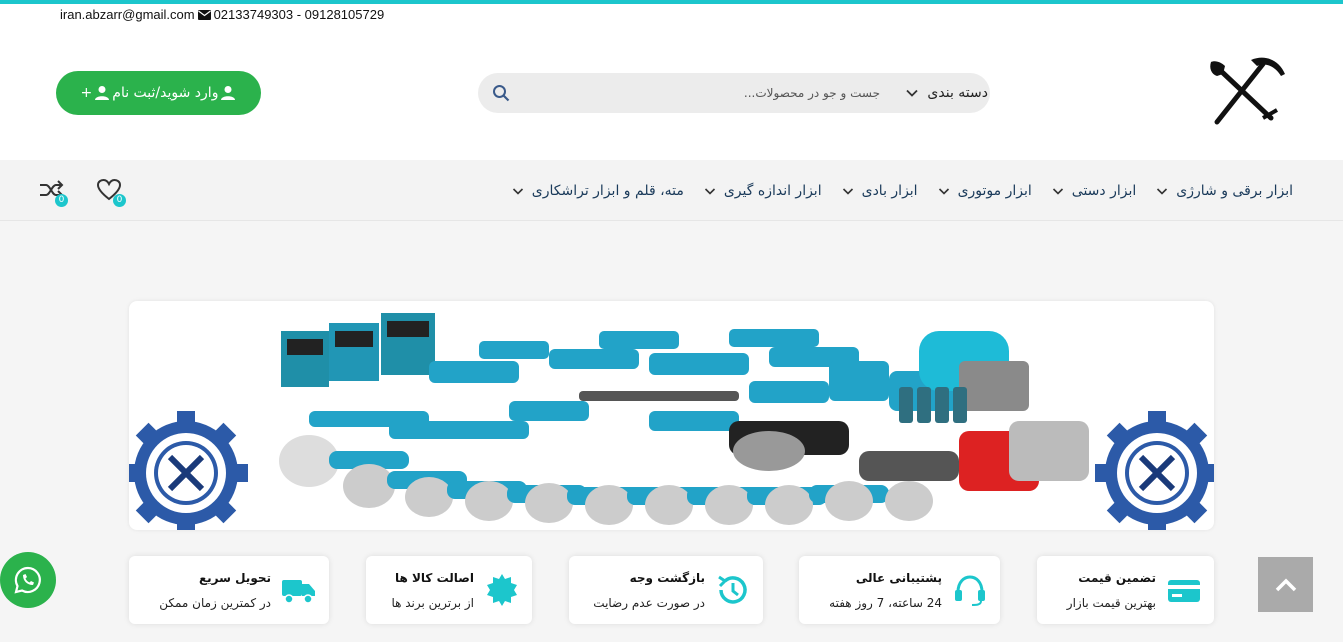  What do you see at coordinates (111, 192) in the screenshot?
I see `wishlist-button: 0` at bounding box center [111, 192].